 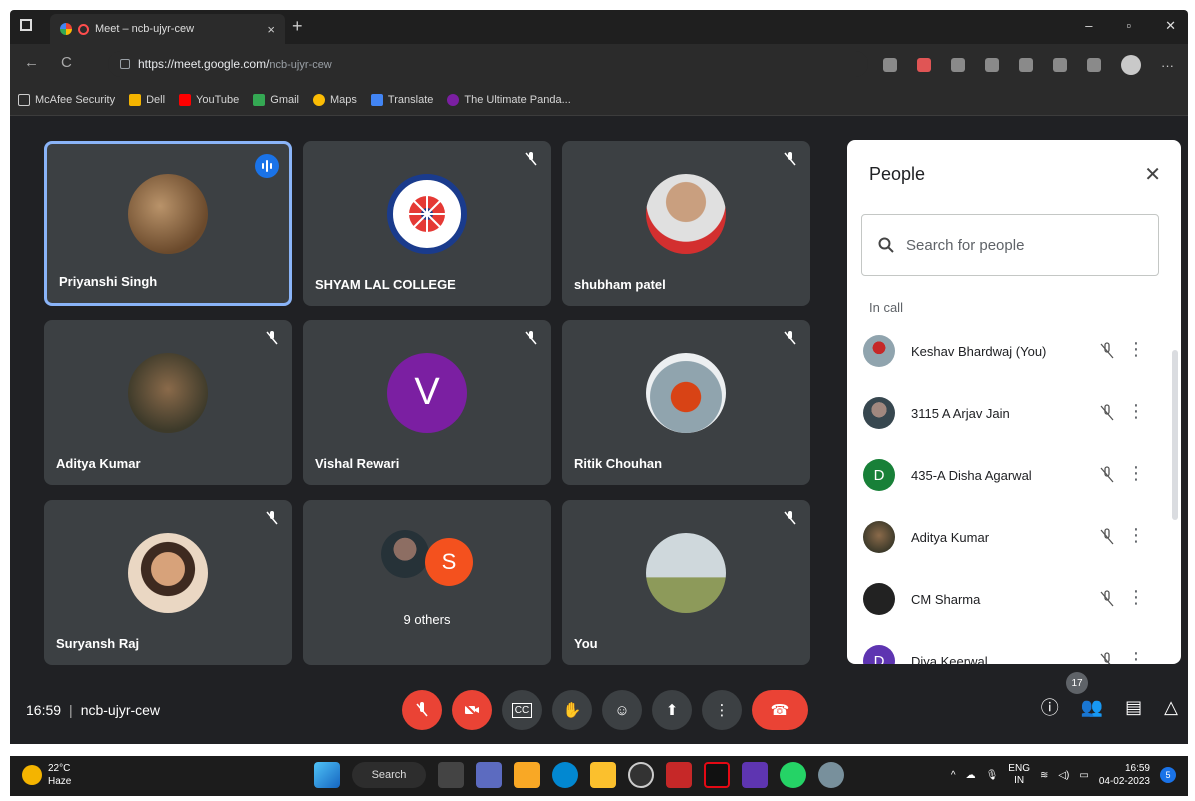 I want to click on participant-tile: Suryansh Raj, so click(x=168, y=582).